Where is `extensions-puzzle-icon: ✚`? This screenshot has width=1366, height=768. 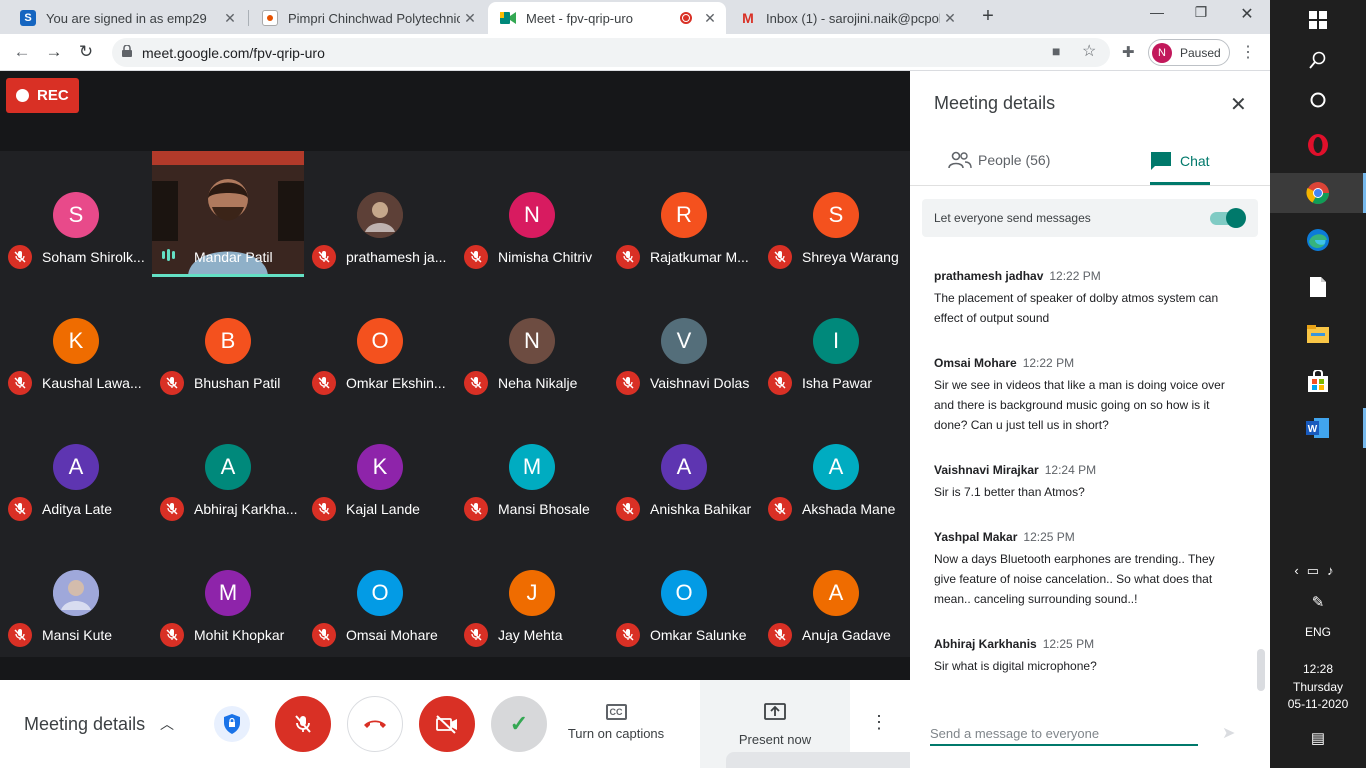
extensions-puzzle-icon: ✚ is located at coordinates (1128, 52).